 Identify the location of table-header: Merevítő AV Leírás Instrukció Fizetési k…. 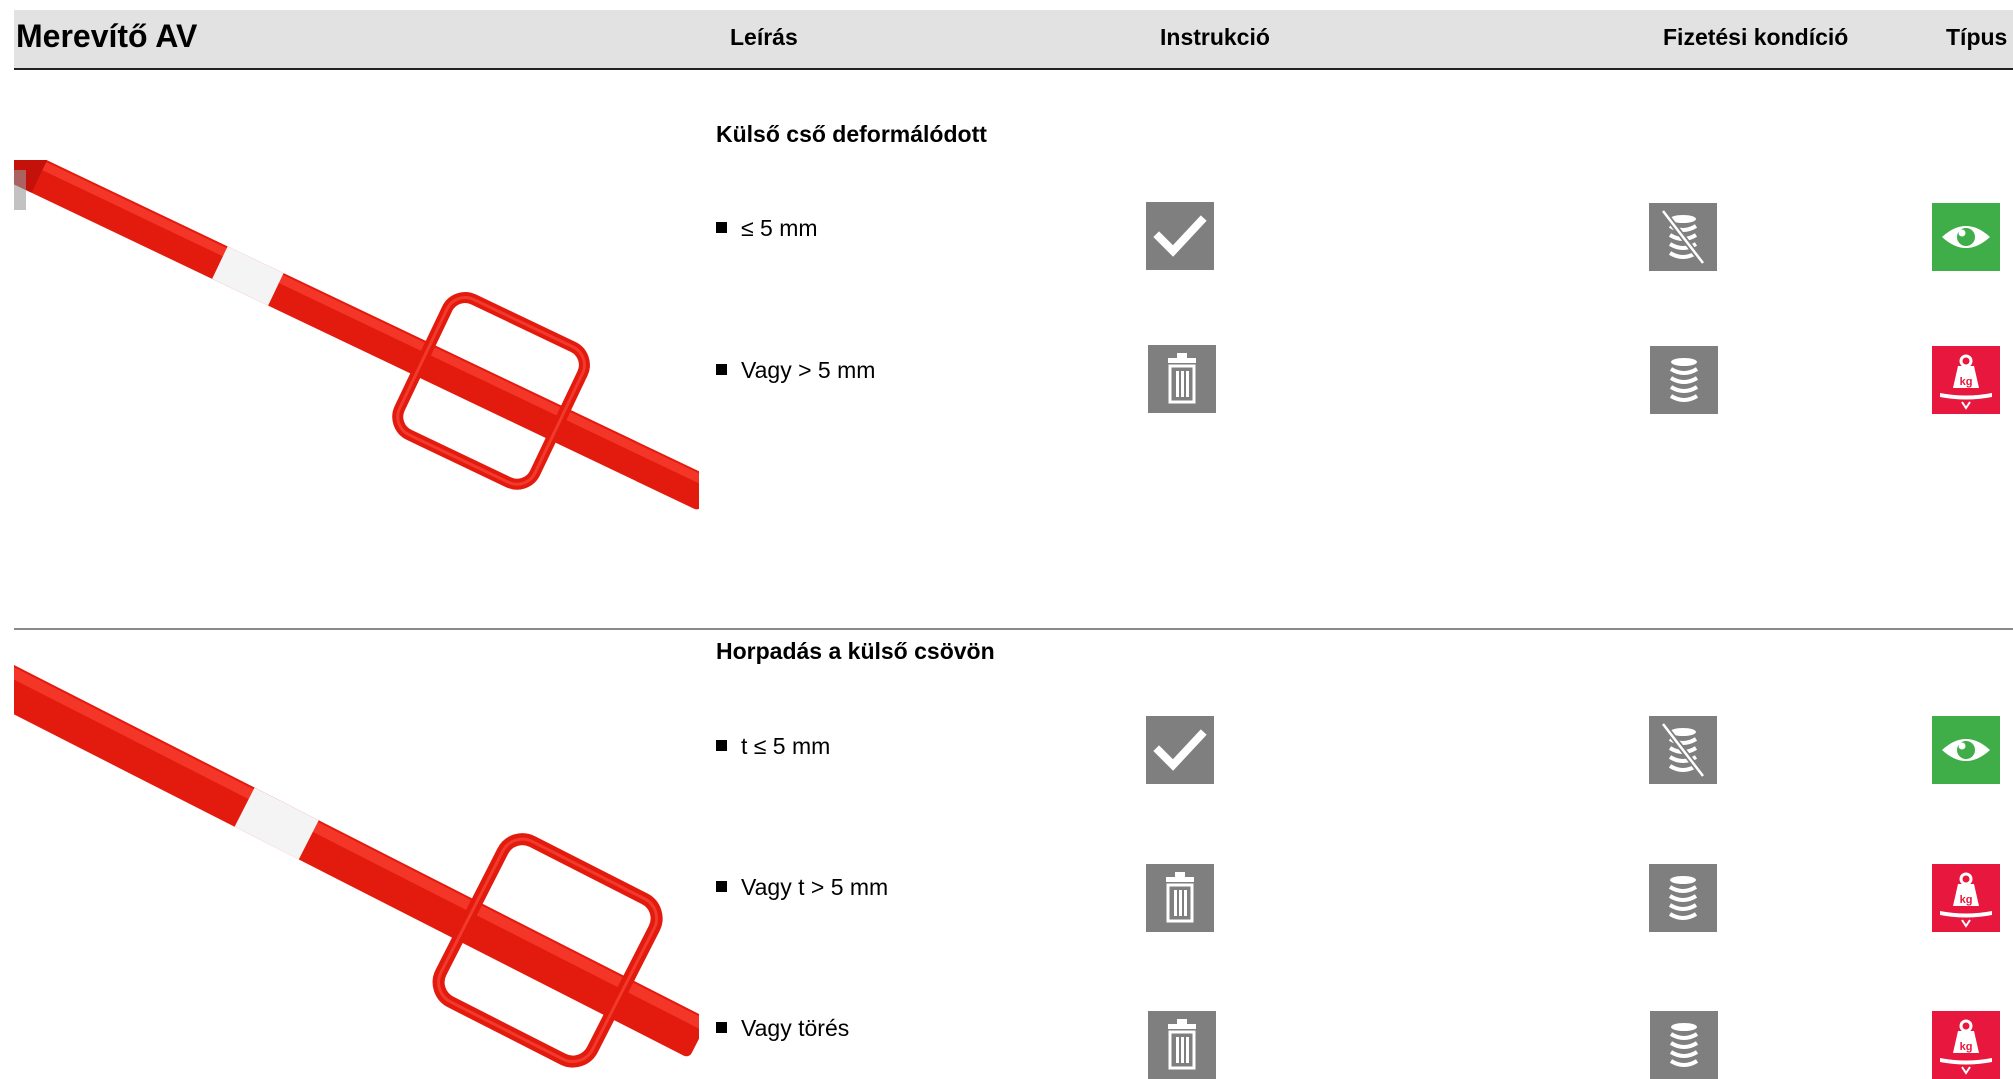
(1013, 40).